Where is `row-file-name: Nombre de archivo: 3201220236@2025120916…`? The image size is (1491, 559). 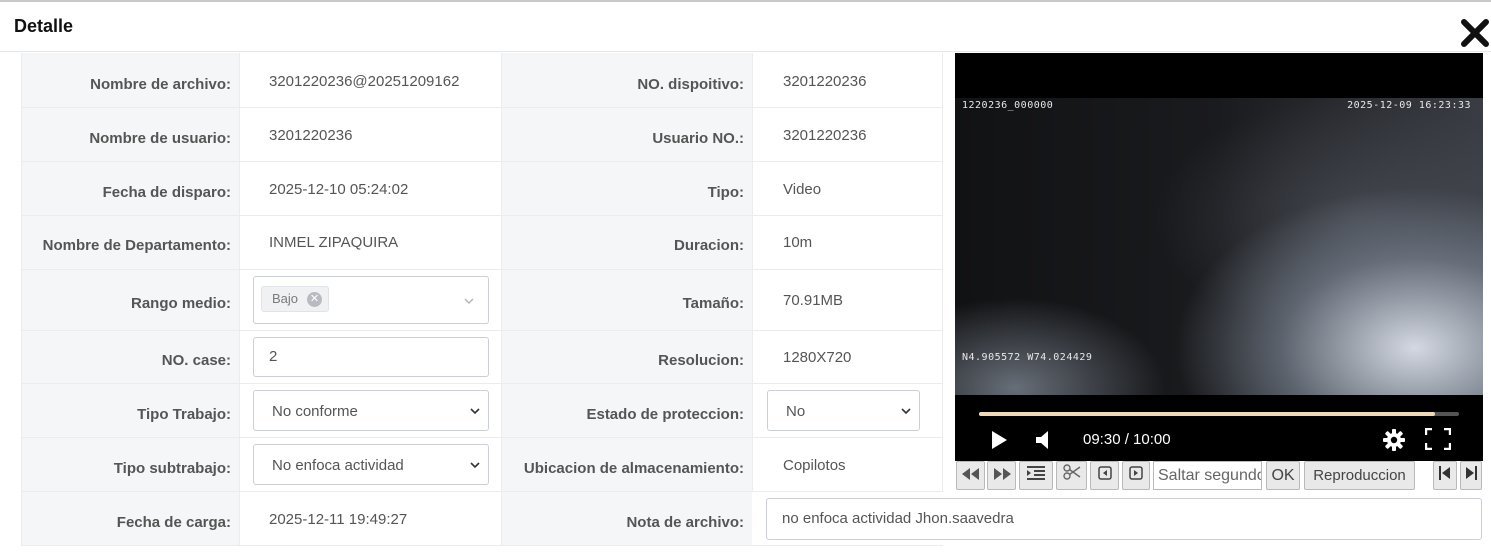
row-file-name: Nombre de archivo: 3201220236@2025120916… is located at coordinates (482, 80).